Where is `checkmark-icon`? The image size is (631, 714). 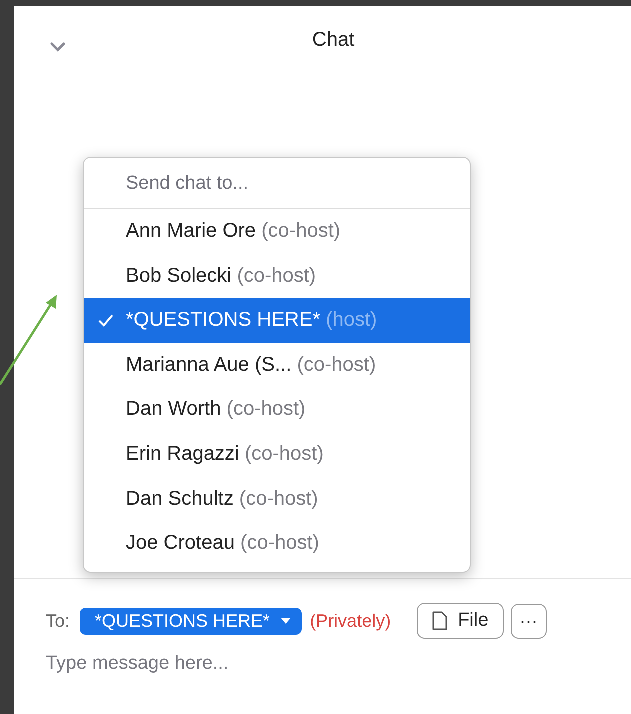 checkmark-icon is located at coordinates (106, 321).